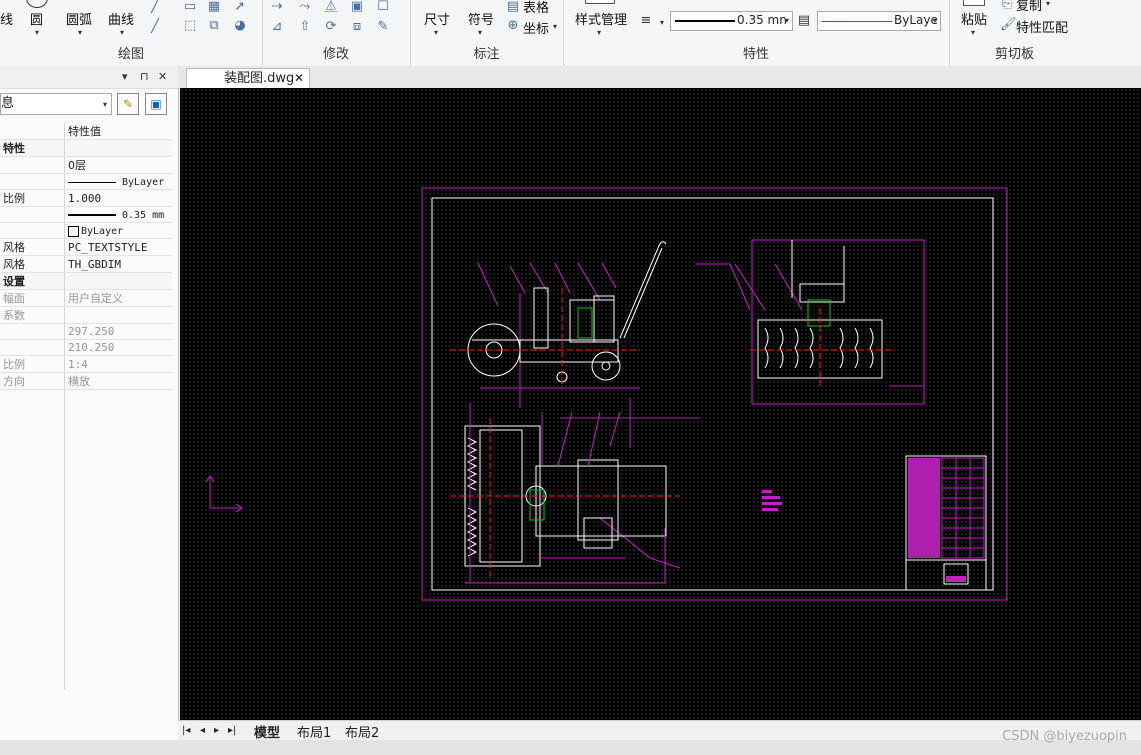 The width and height of the screenshot is (1141, 755). I want to click on select-objects-button: ▣, so click(156, 104).